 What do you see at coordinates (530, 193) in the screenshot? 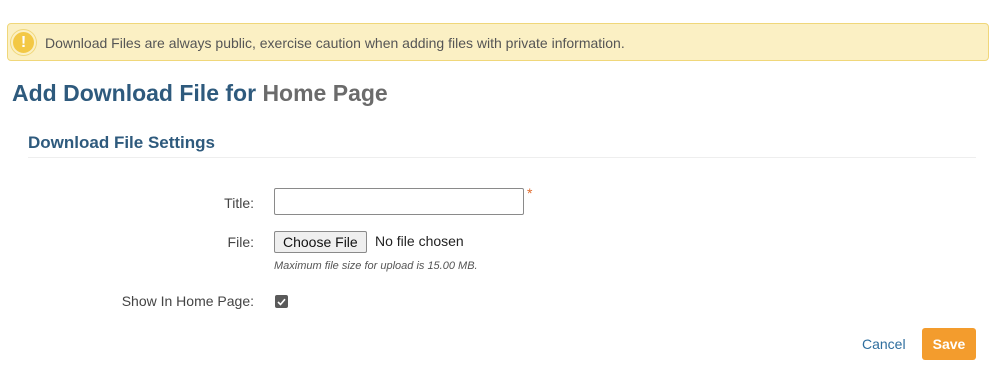
I see `required-marker: *` at bounding box center [530, 193].